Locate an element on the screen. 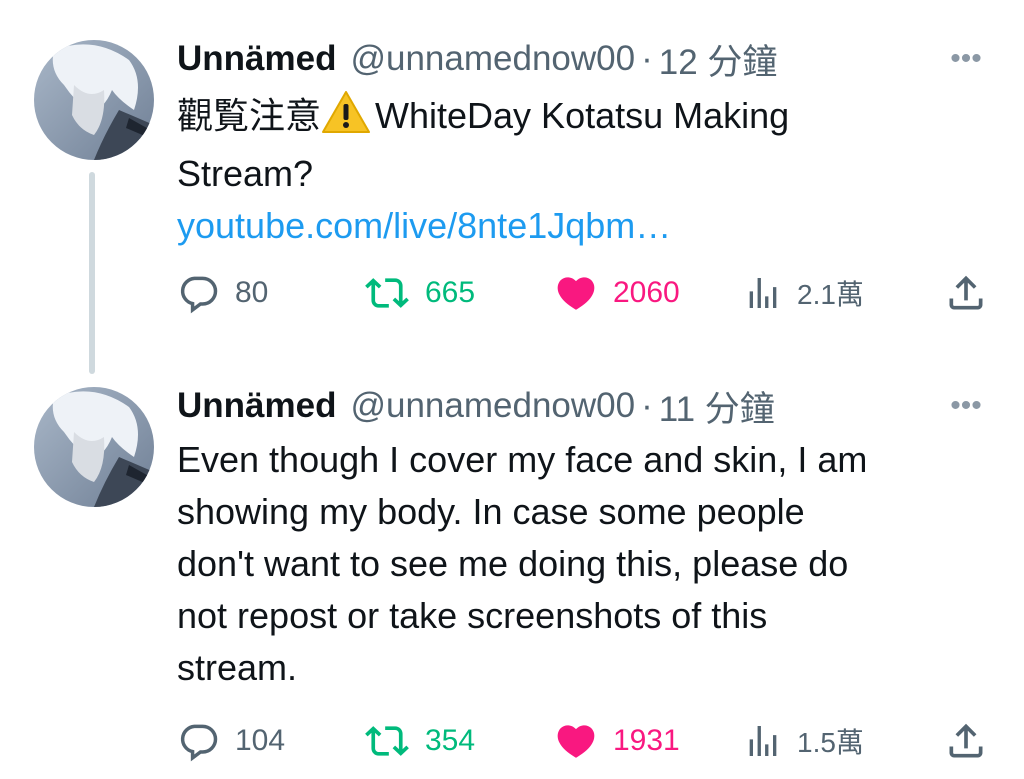  timestamp: 11 分鐘 is located at coordinates (717, 406).